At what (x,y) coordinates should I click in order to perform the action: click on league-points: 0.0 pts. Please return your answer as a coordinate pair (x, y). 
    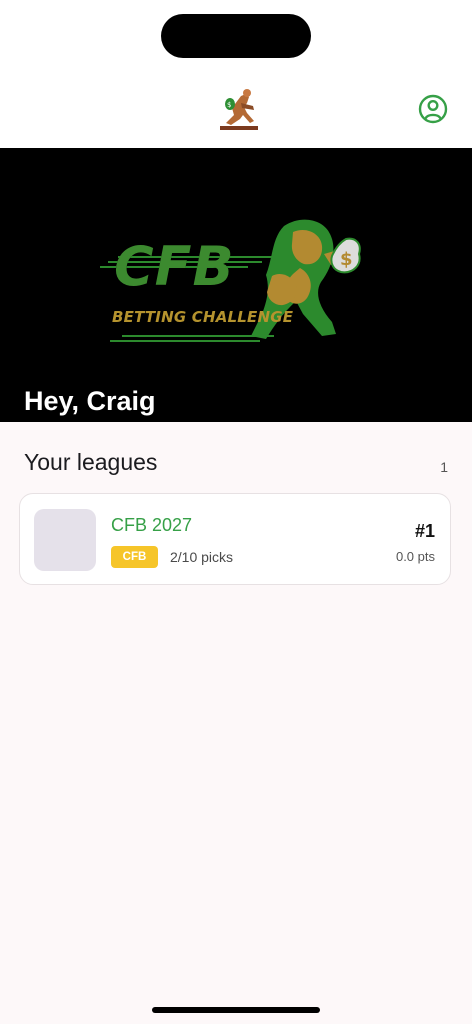
    Looking at the image, I should click on (415, 556).